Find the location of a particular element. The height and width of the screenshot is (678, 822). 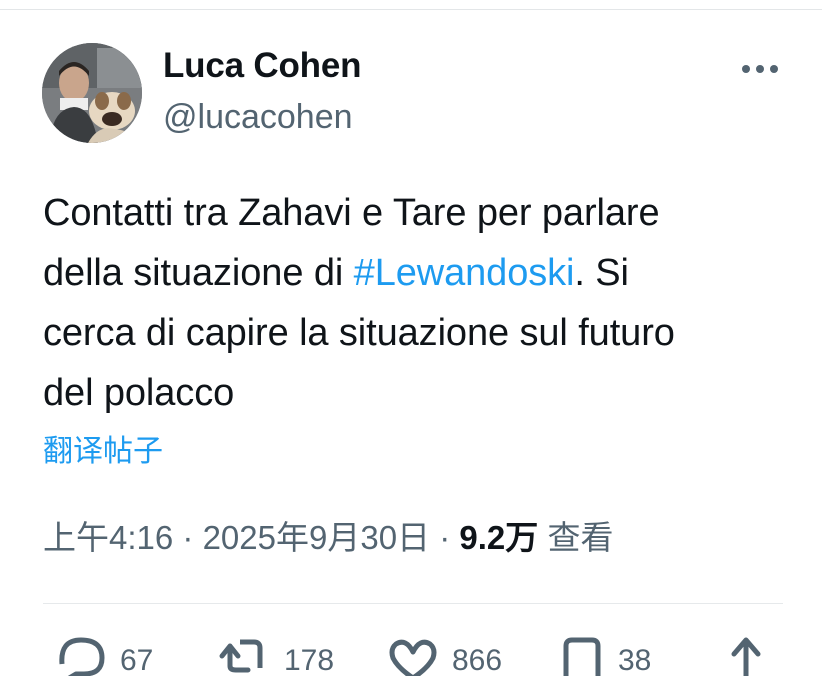

more-icon is located at coordinates (760, 69).